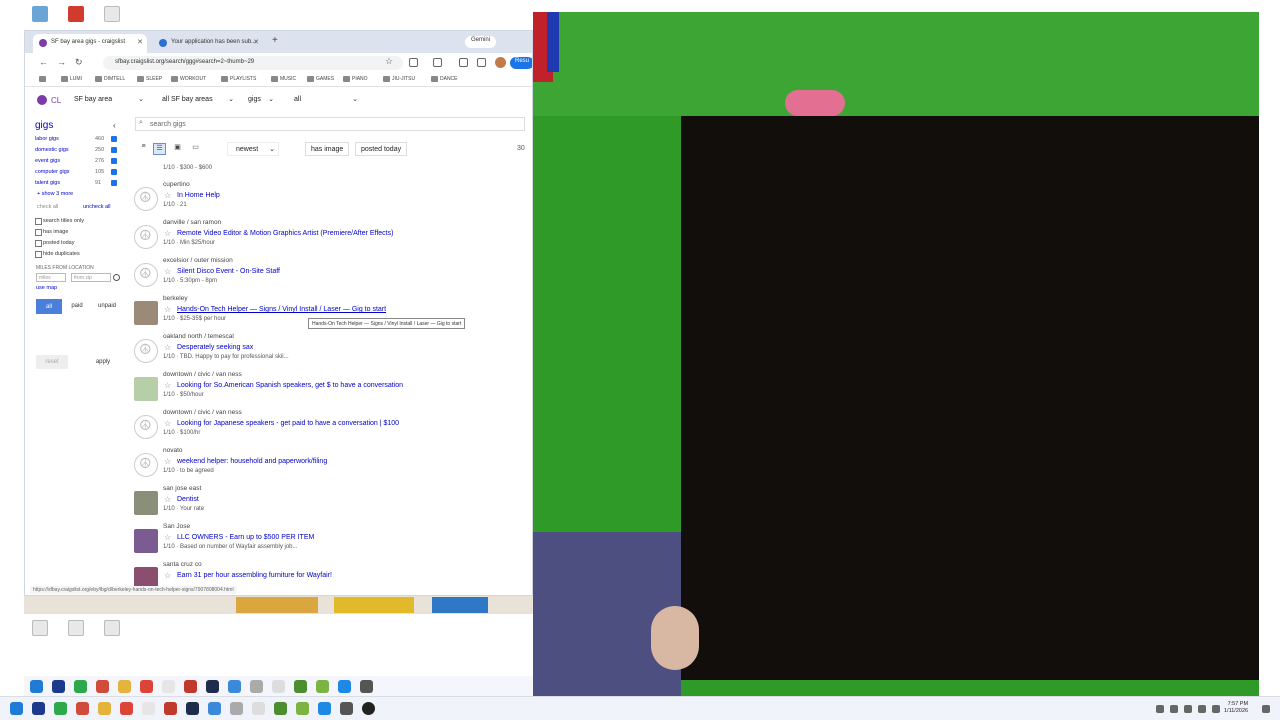  What do you see at coordinates (51, 232) in the screenshot?
I see `has-image-checkbox: has image` at bounding box center [51, 232].